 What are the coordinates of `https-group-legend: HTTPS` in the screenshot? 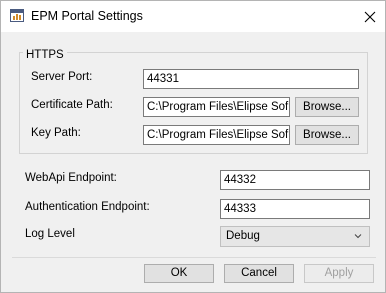 It's located at (45, 55).